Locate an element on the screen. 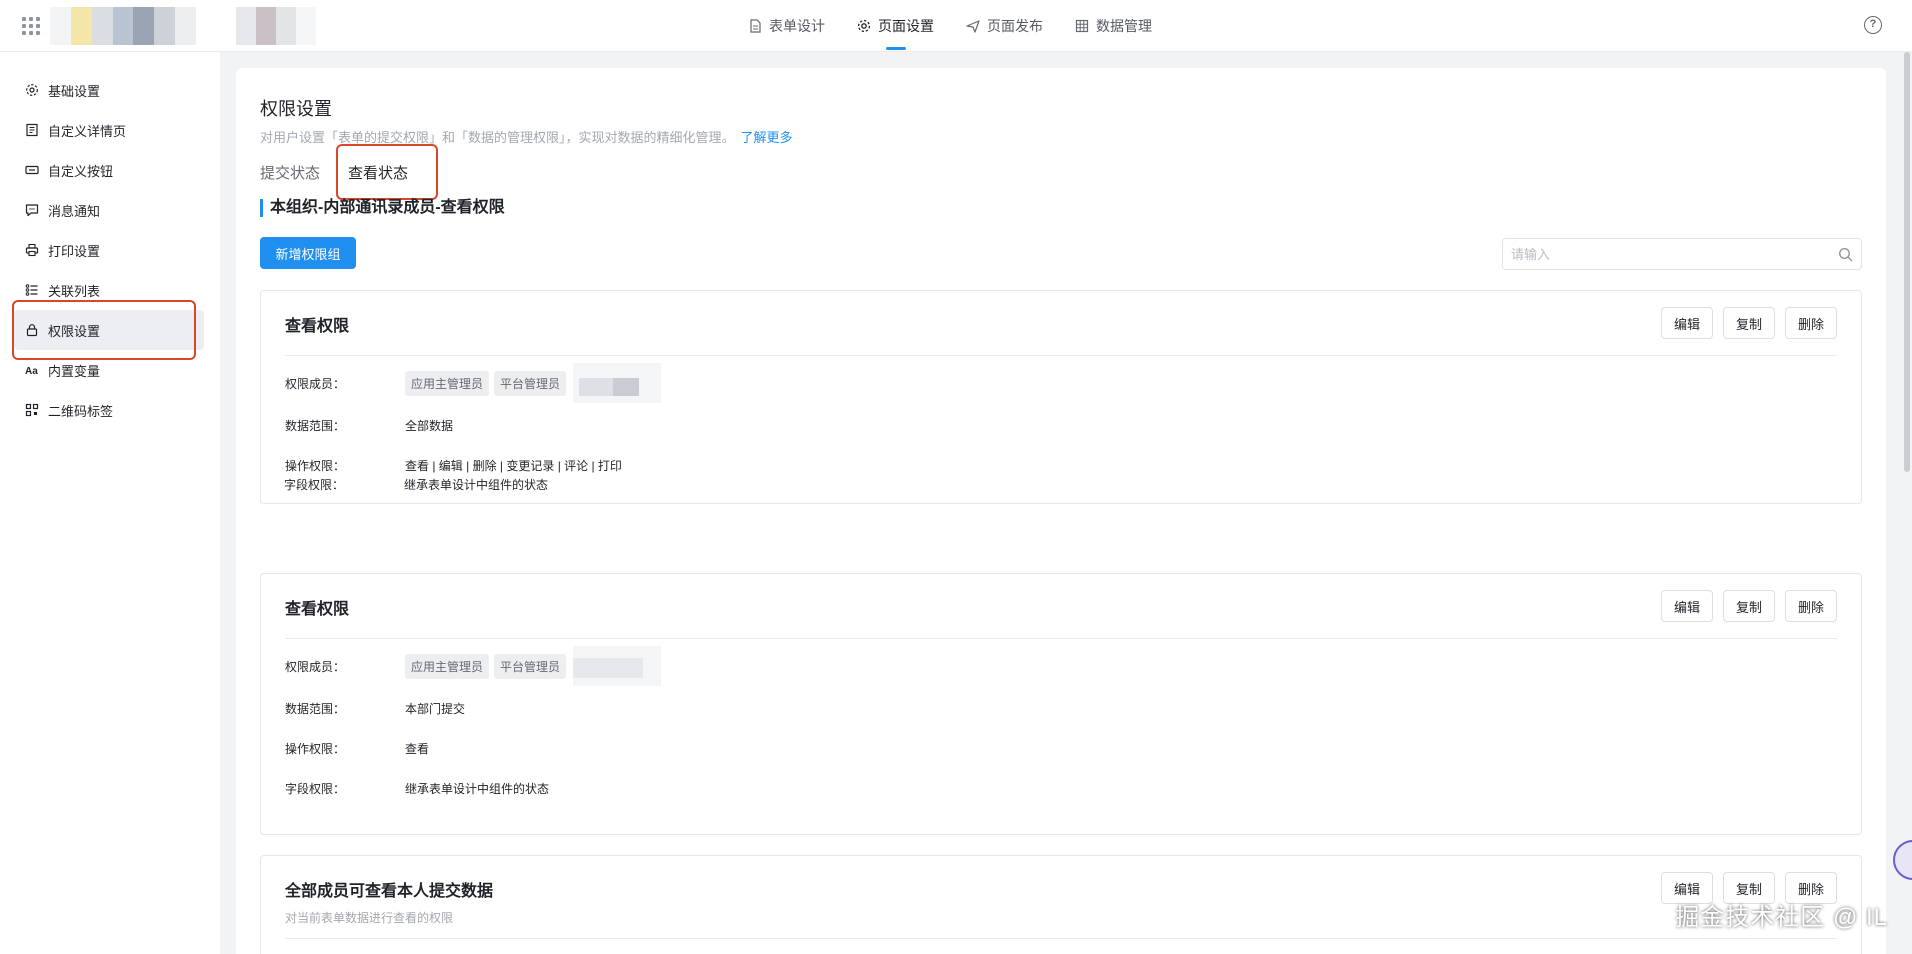 The image size is (1912, 954). watermark: 掘金技术社区 @ IL is located at coordinates (1781, 917).